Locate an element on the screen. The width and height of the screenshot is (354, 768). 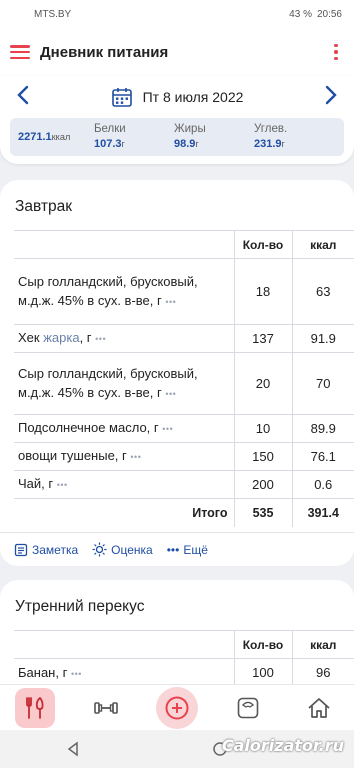
diary-icon is located at coordinates (35, 707).